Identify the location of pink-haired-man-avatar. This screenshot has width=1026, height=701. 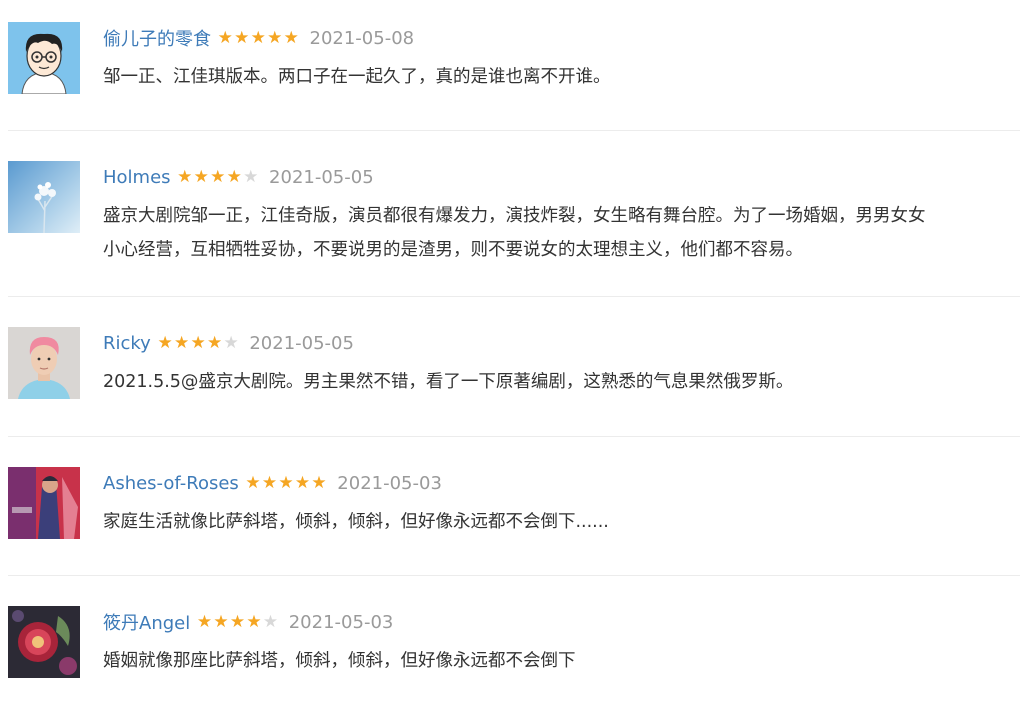
(44, 363).